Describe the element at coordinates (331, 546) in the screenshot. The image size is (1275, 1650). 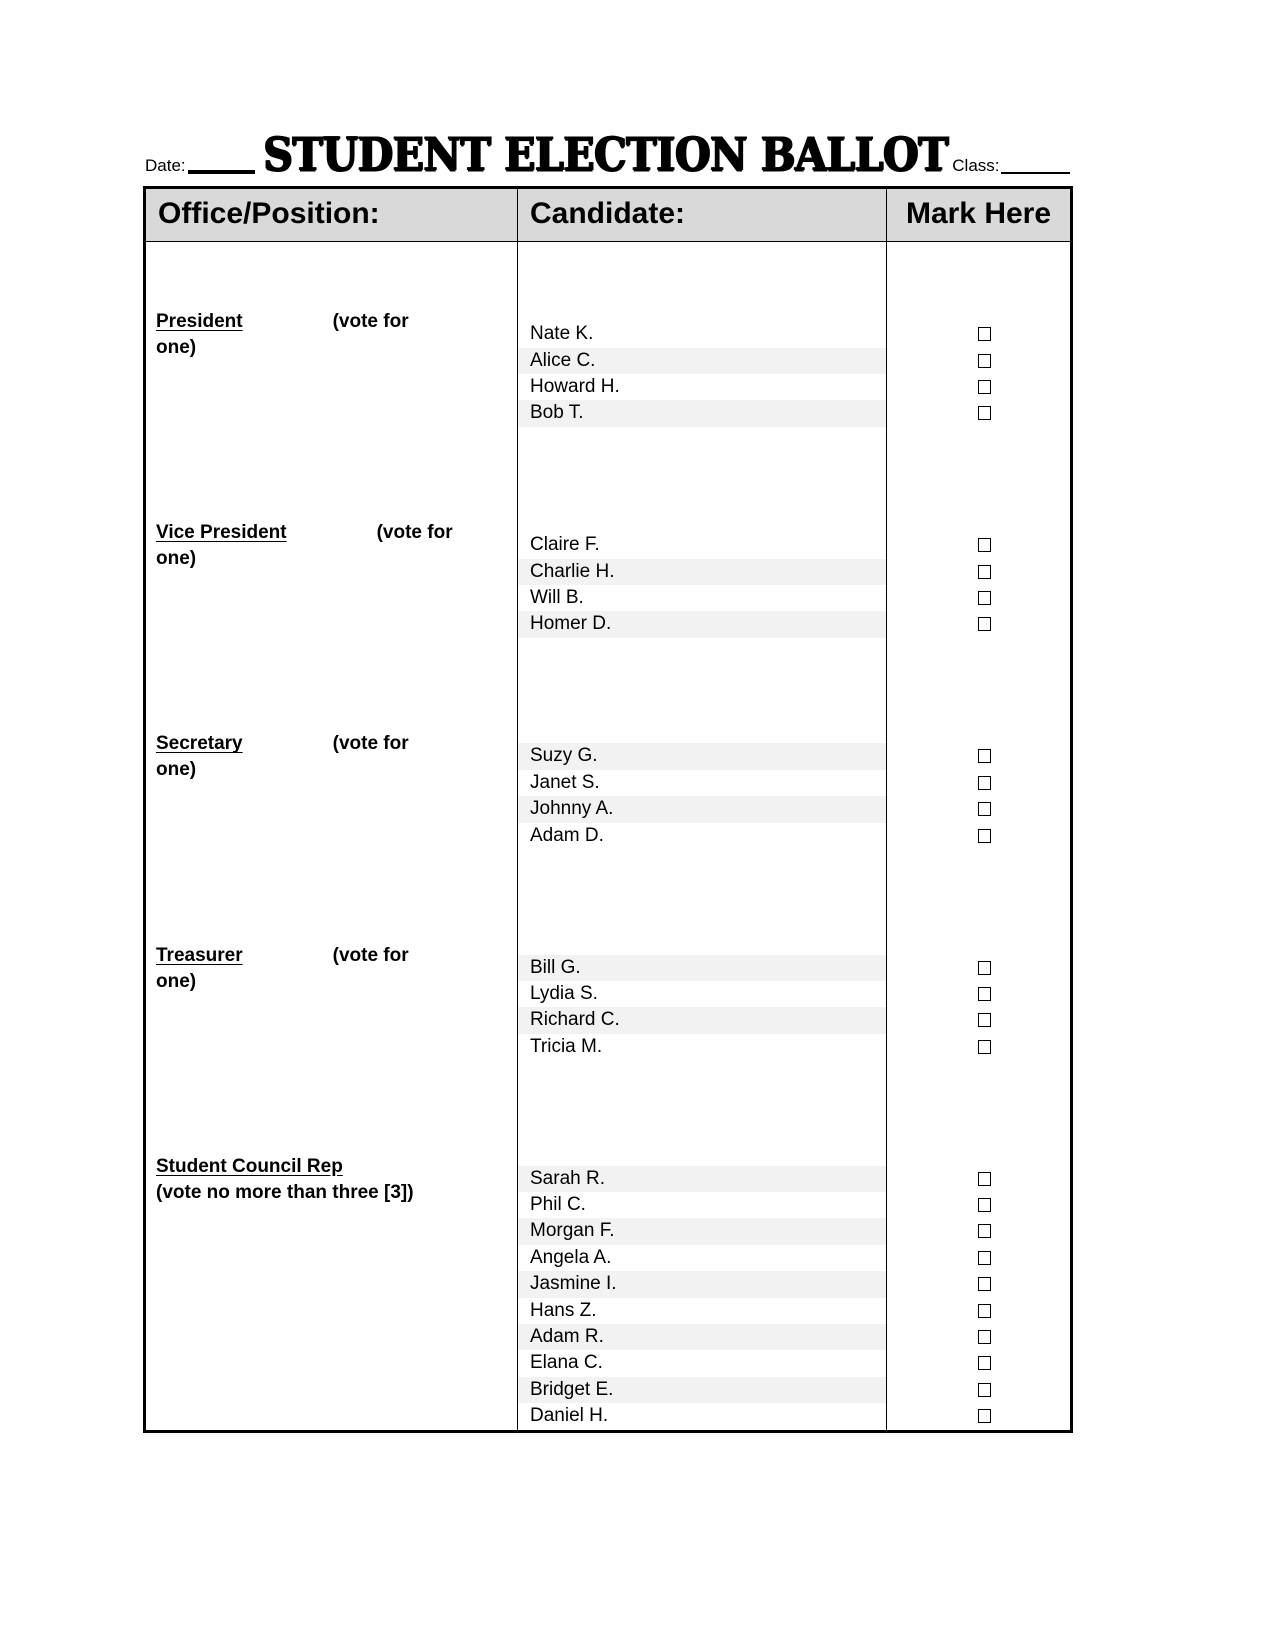
I see `office-label-block: Vice President (vote for one)` at that location.